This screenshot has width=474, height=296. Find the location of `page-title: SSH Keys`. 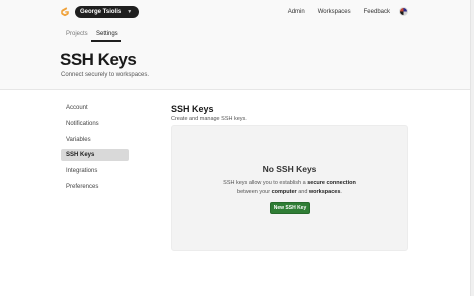

page-title: SSH Keys is located at coordinates (98, 59).